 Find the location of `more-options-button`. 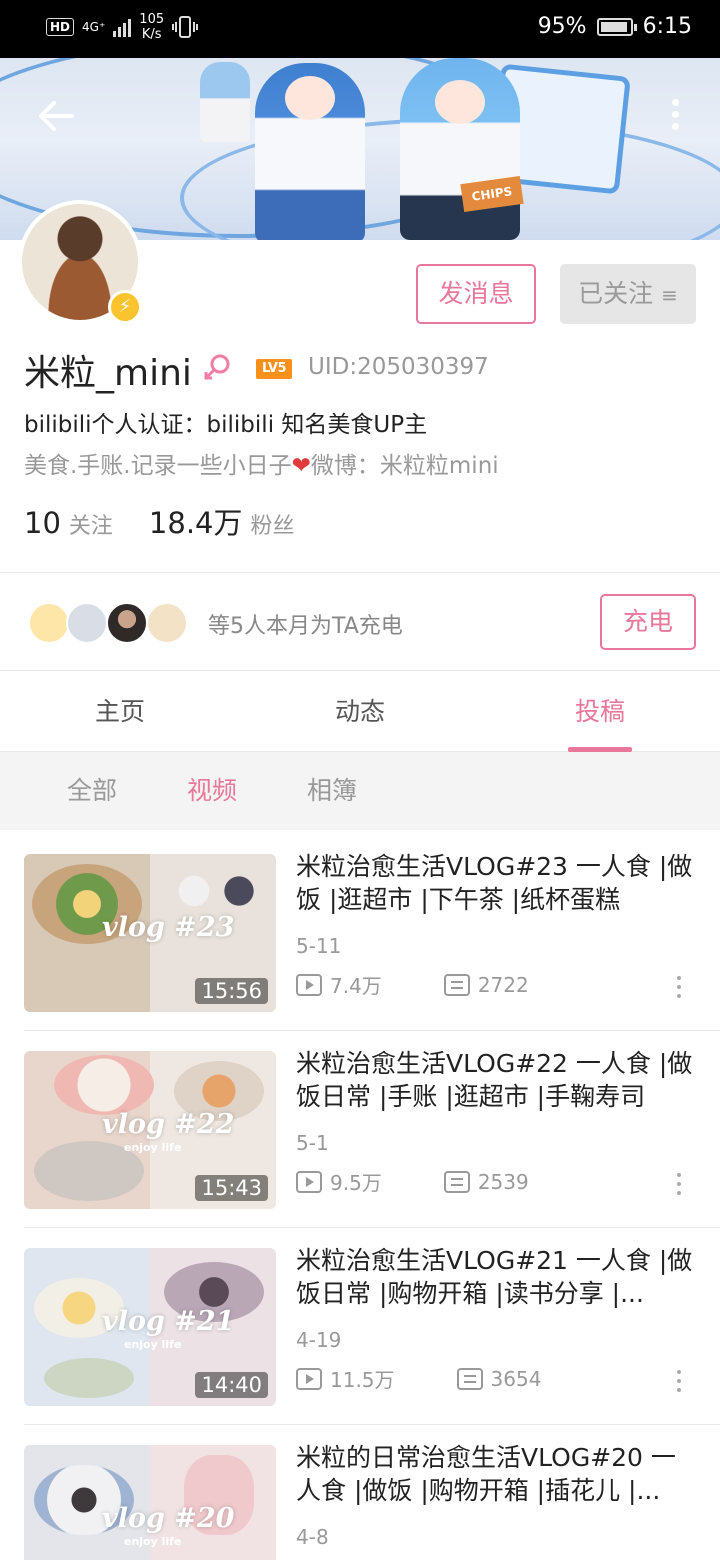

more-options-button is located at coordinates (675, 116).